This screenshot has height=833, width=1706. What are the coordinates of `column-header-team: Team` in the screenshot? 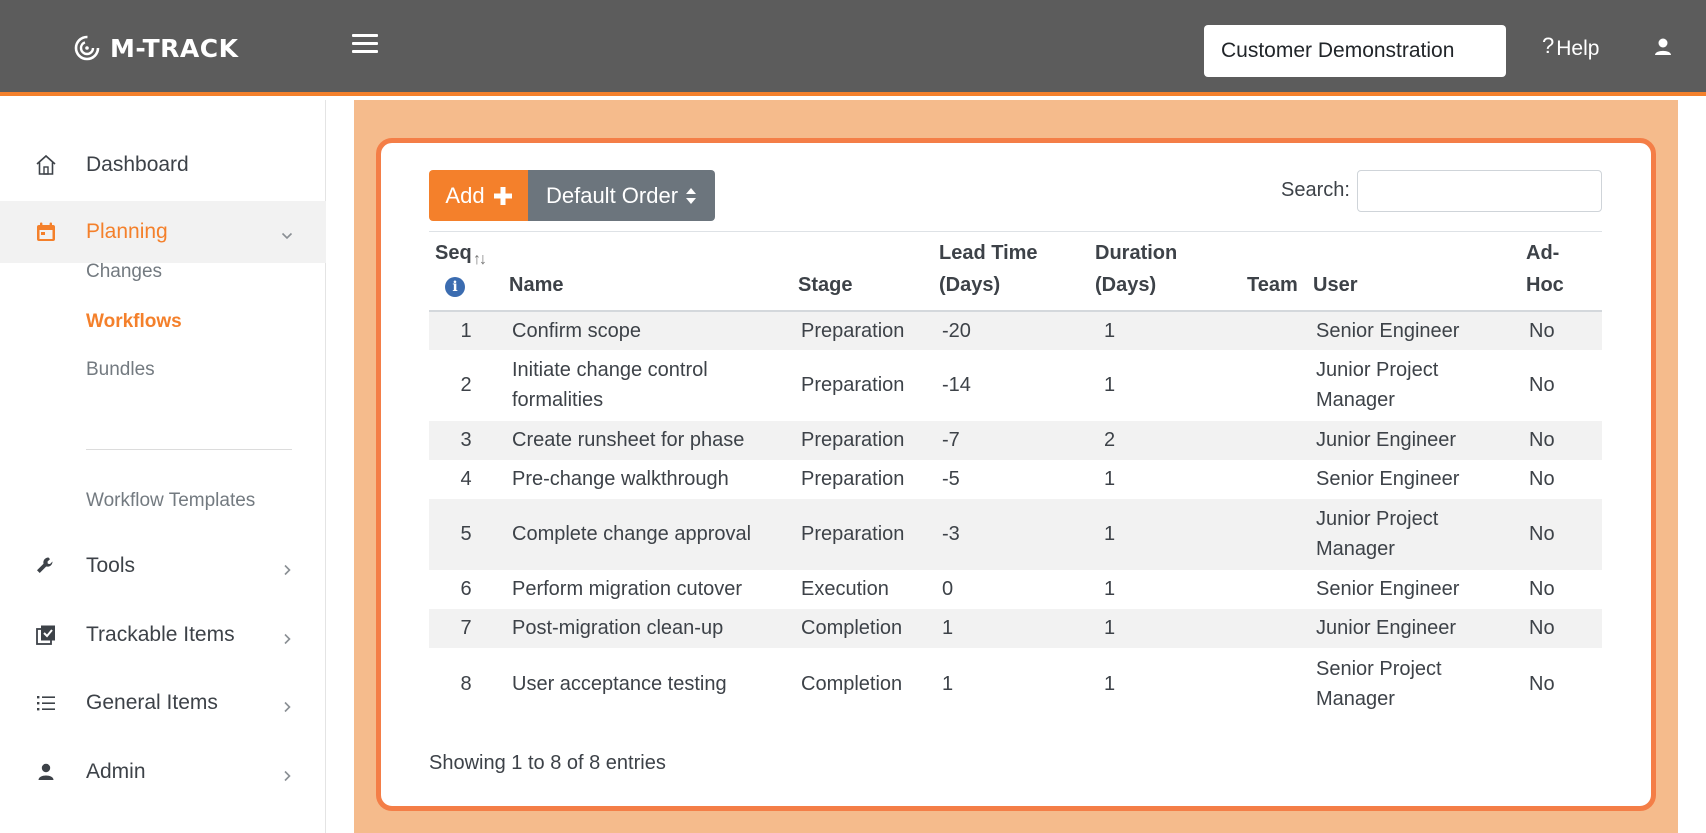 It's located at (1274, 271).